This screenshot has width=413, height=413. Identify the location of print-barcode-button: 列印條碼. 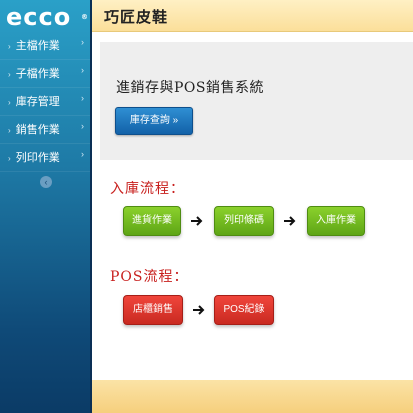
(244, 221).